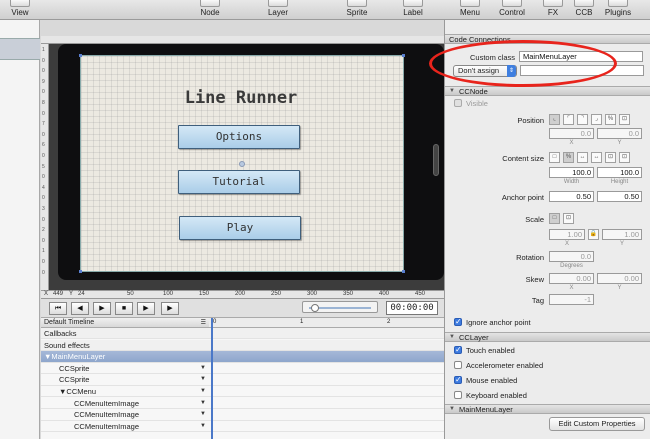 This screenshot has width=650, height=439. I want to click on scale-y-field: 1.00, so click(622, 234).